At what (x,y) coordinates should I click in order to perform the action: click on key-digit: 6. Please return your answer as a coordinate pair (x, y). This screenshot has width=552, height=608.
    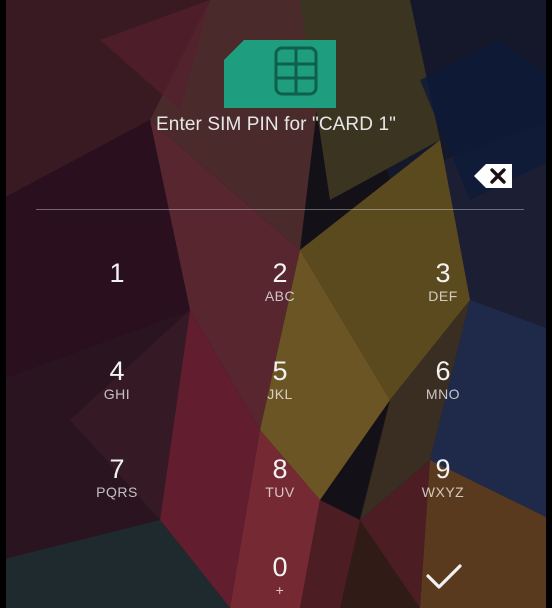
    Looking at the image, I should click on (443, 371).